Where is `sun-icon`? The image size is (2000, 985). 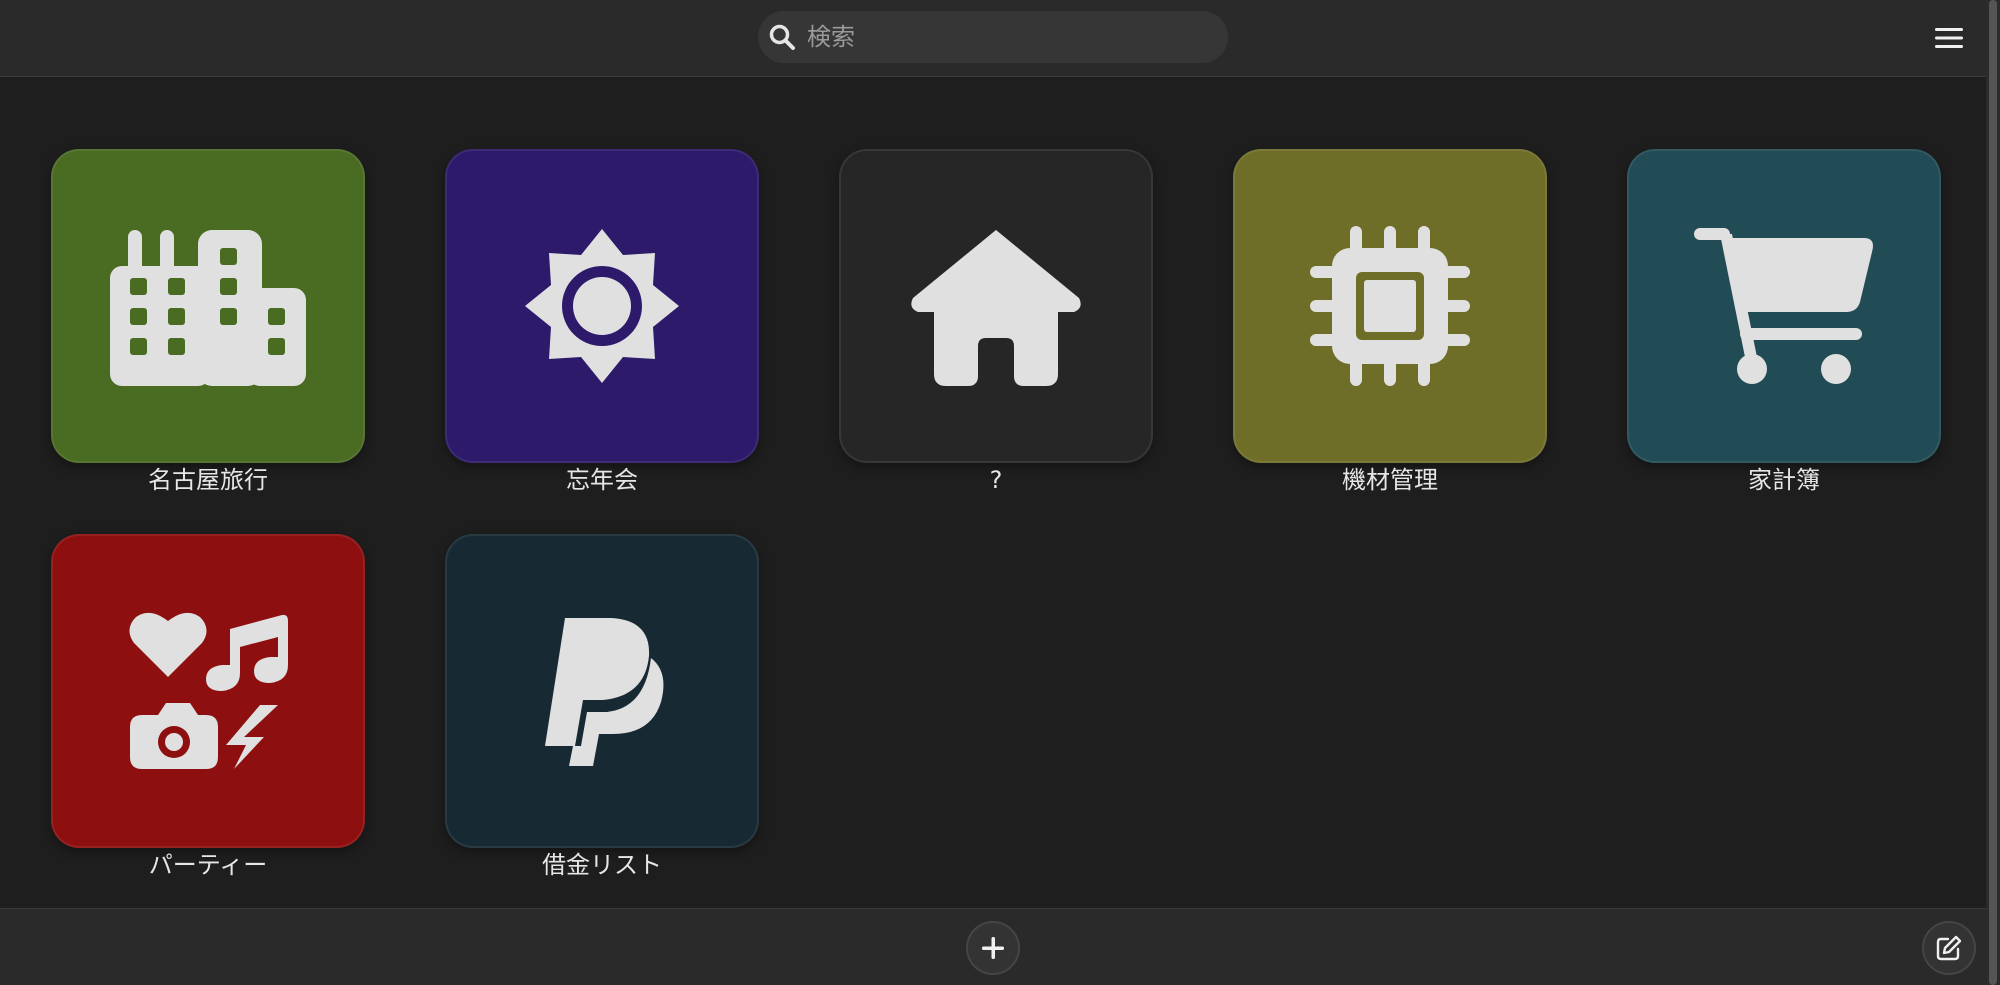
sun-icon is located at coordinates (602, 306).